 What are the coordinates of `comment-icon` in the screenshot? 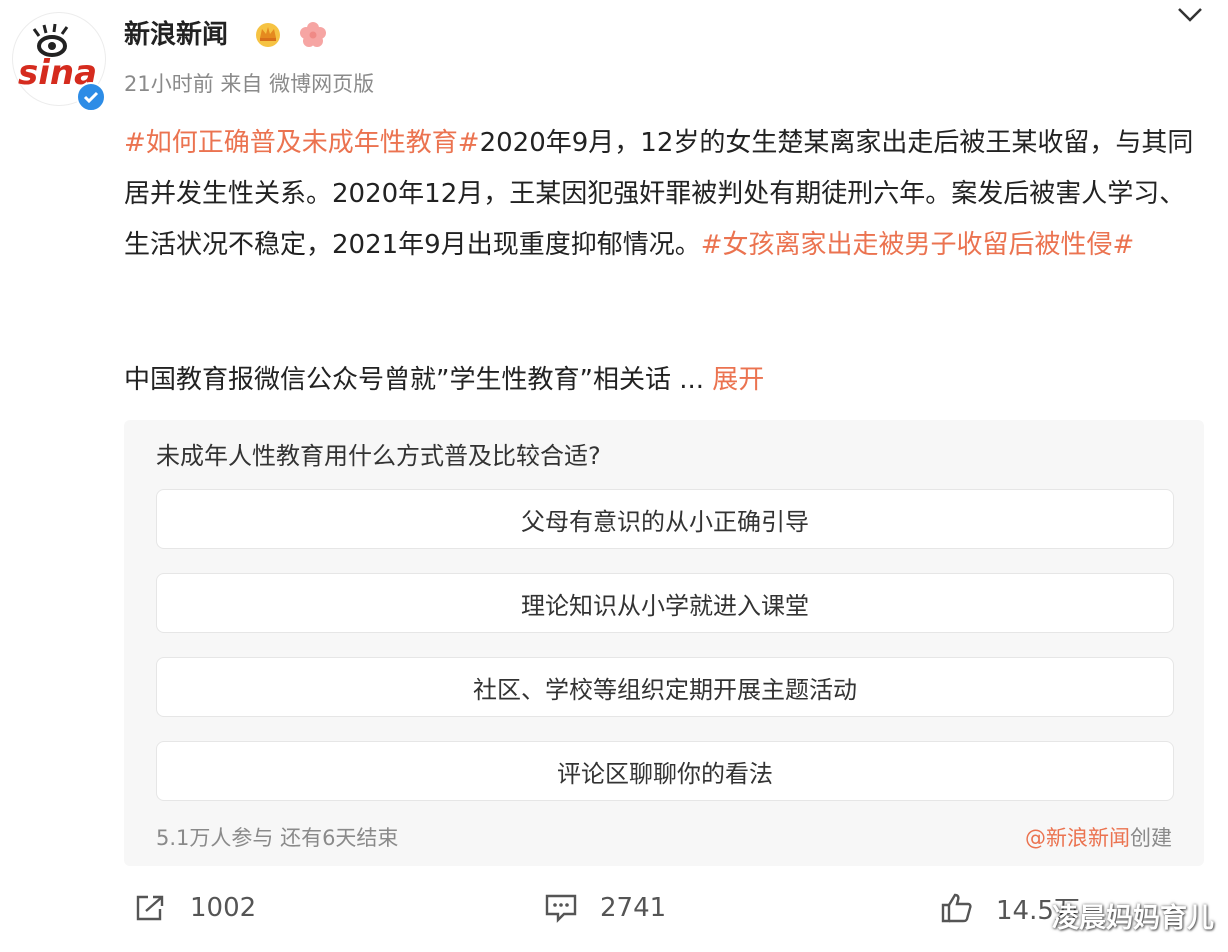 It's located at (561, 908).